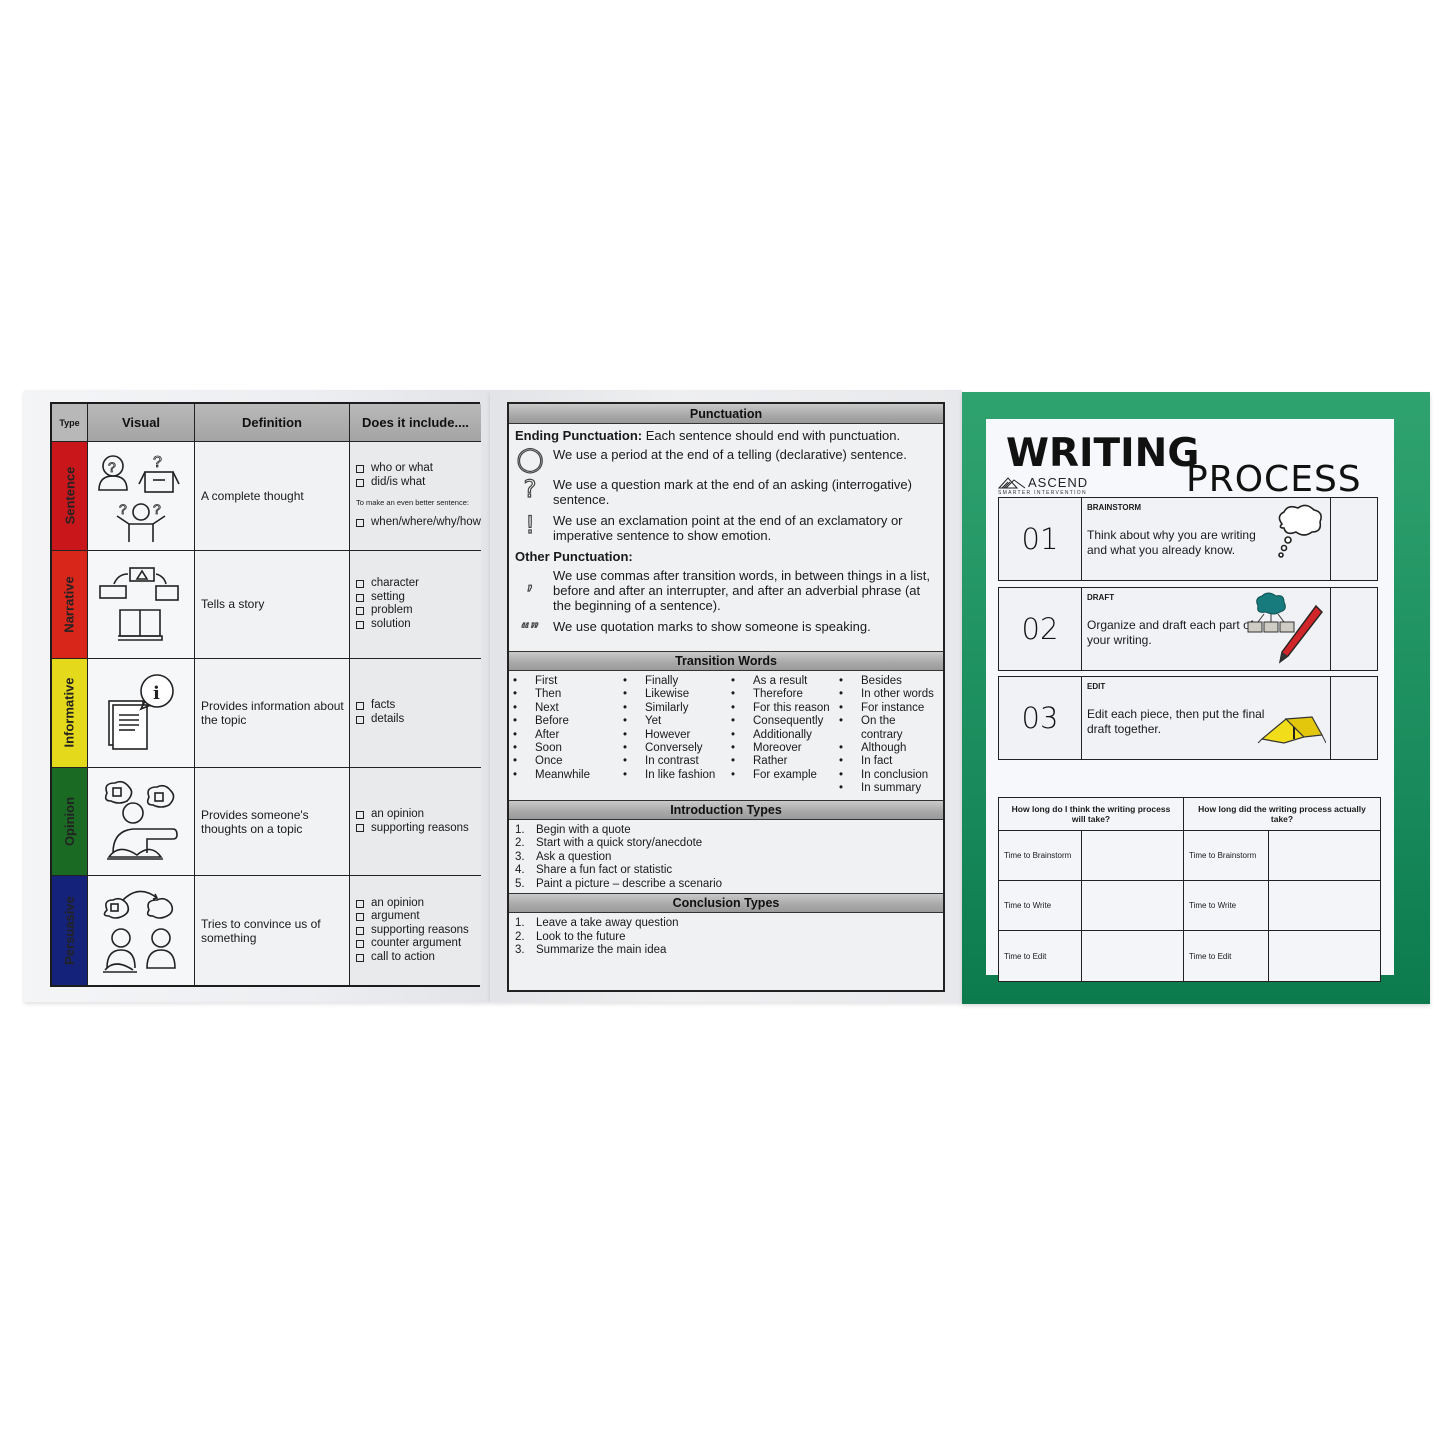 The image size is (1445, 1445). What do you see at coordinates (418, 584) in the screenshot?
I see `checklist-item: character` at bounding box center [418, 584].